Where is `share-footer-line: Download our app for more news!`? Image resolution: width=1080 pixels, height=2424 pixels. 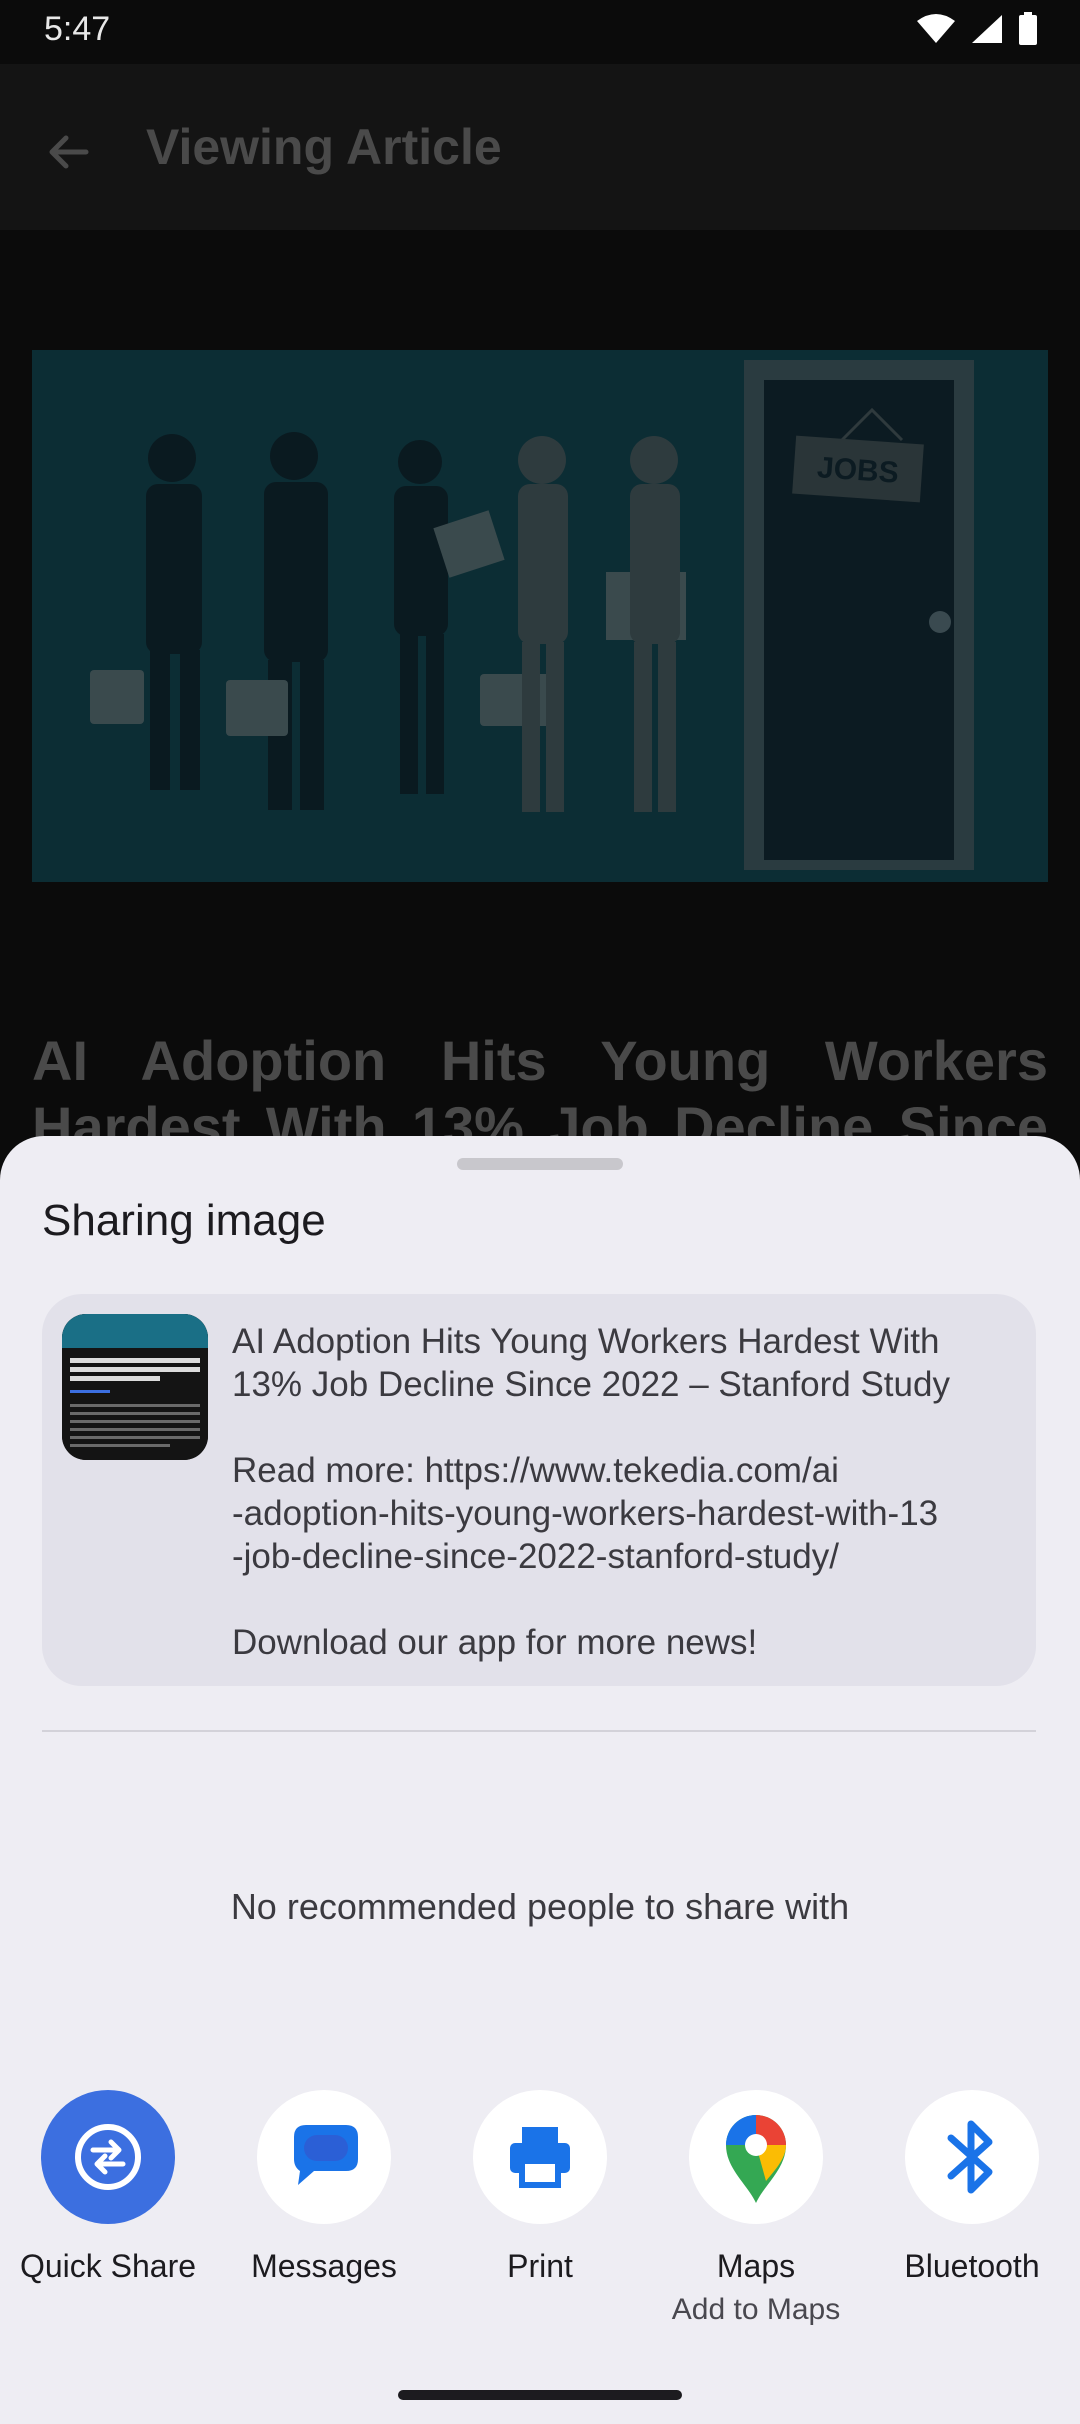
share-footer-line: Download our app for more news! is located at coordinates (495, 1642).